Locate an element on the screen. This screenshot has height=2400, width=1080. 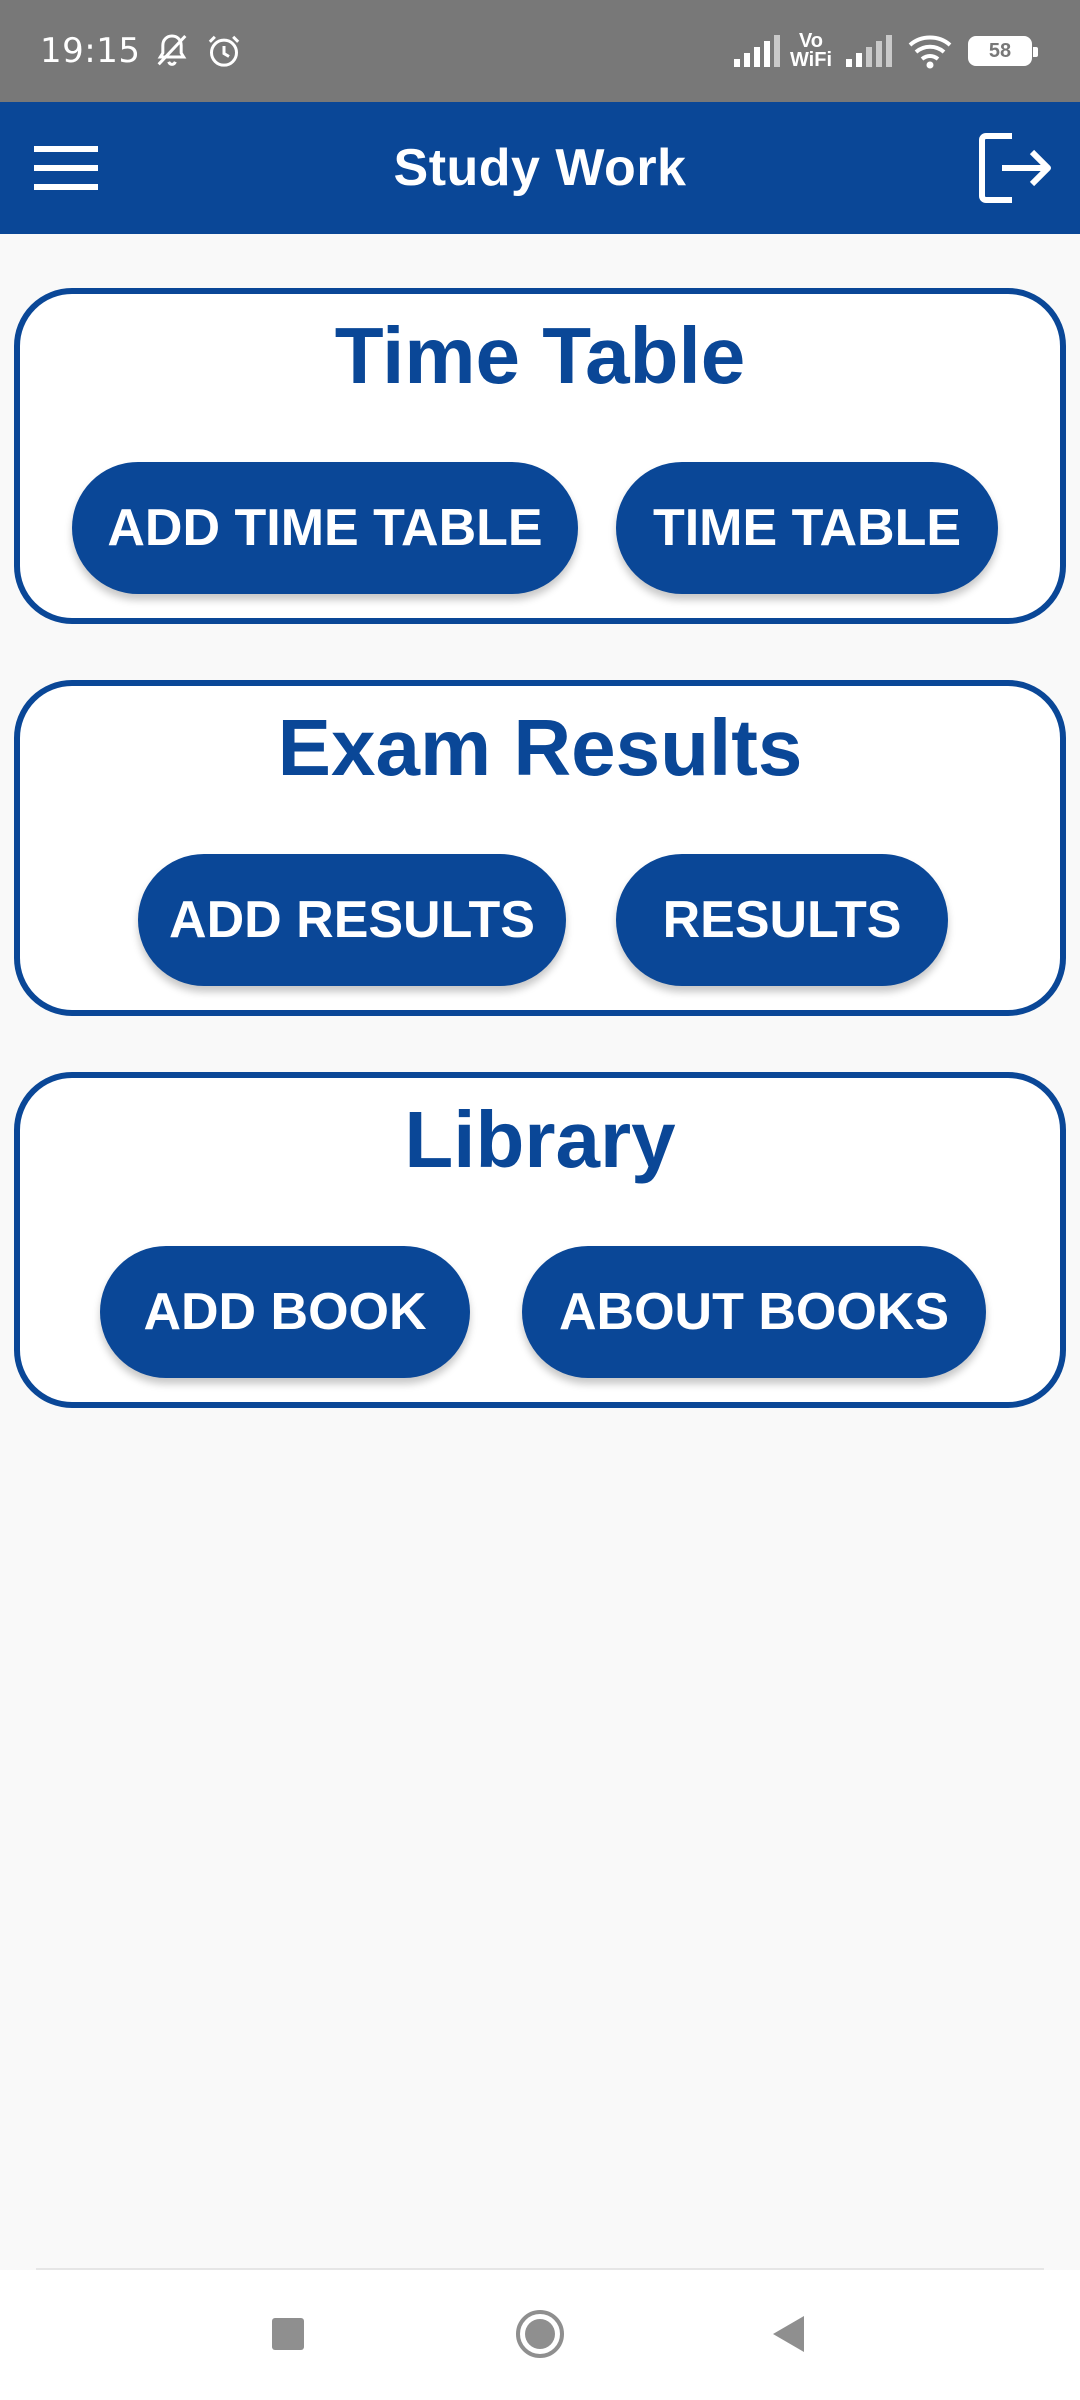
circle-icon is located at coordinates (540, 2334).